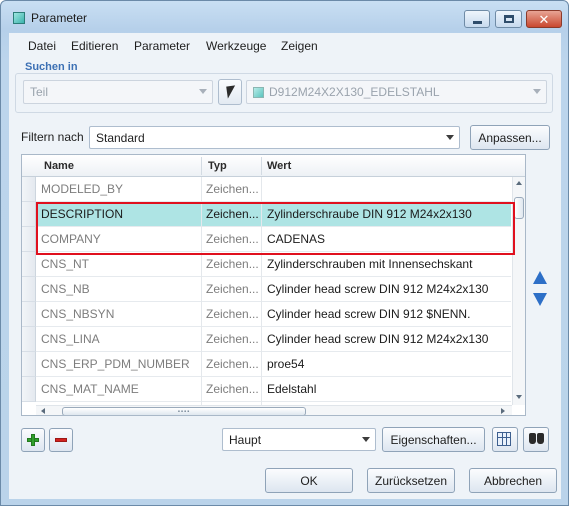 This screenshot has width=569, height=506. I want to click on move-down-icon, so click(540, 299).